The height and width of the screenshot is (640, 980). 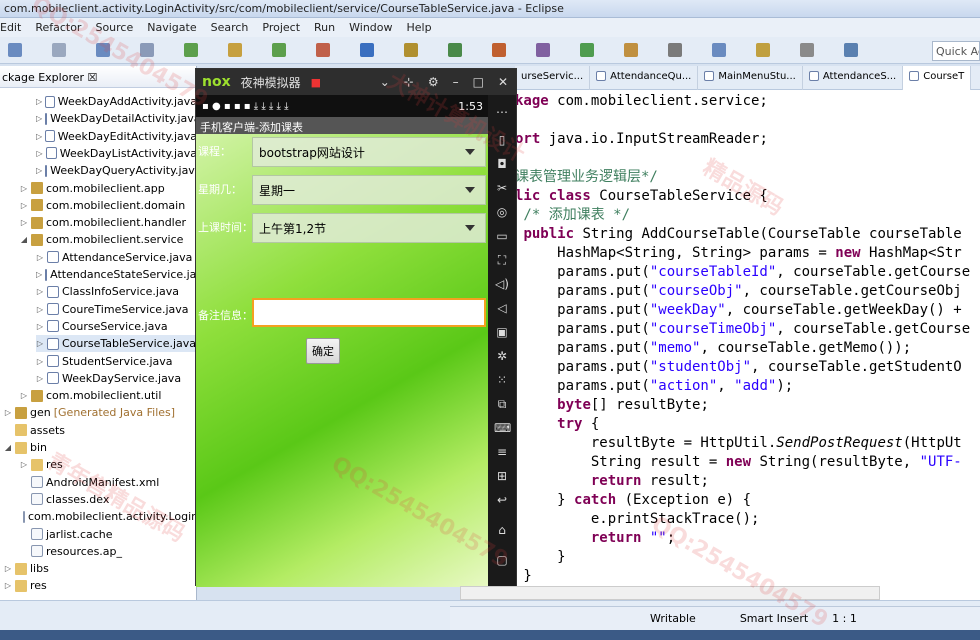 What do you see at coordinates (502, 332) in the screenshot?
I see `app-install-icon: ▣` at bounding box center [502, 332].